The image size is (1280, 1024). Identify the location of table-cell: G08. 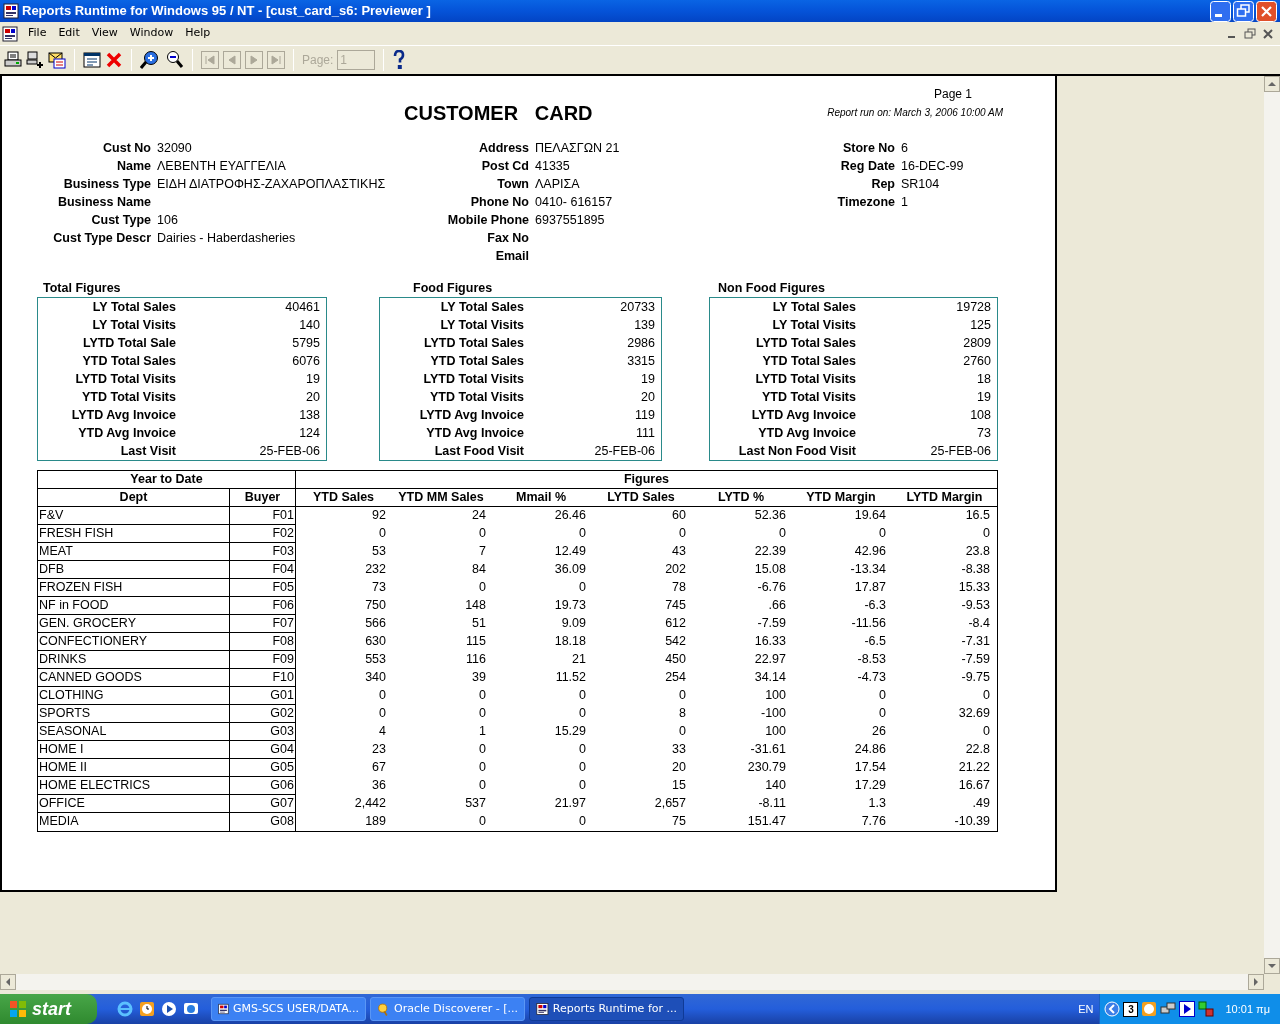
(263, 822).